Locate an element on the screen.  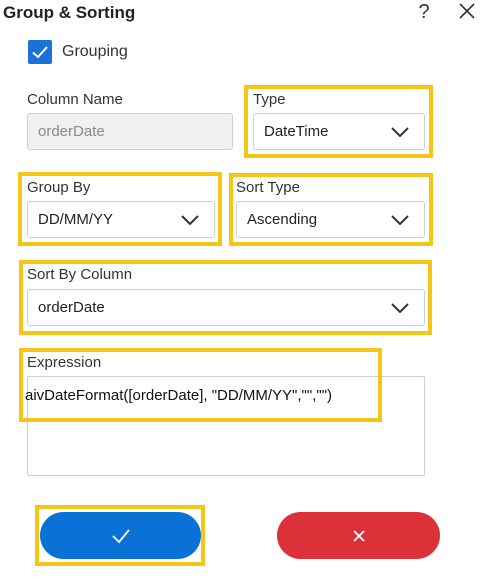
dialog-title: Group & Sorting is located at coordinates (69, 12).